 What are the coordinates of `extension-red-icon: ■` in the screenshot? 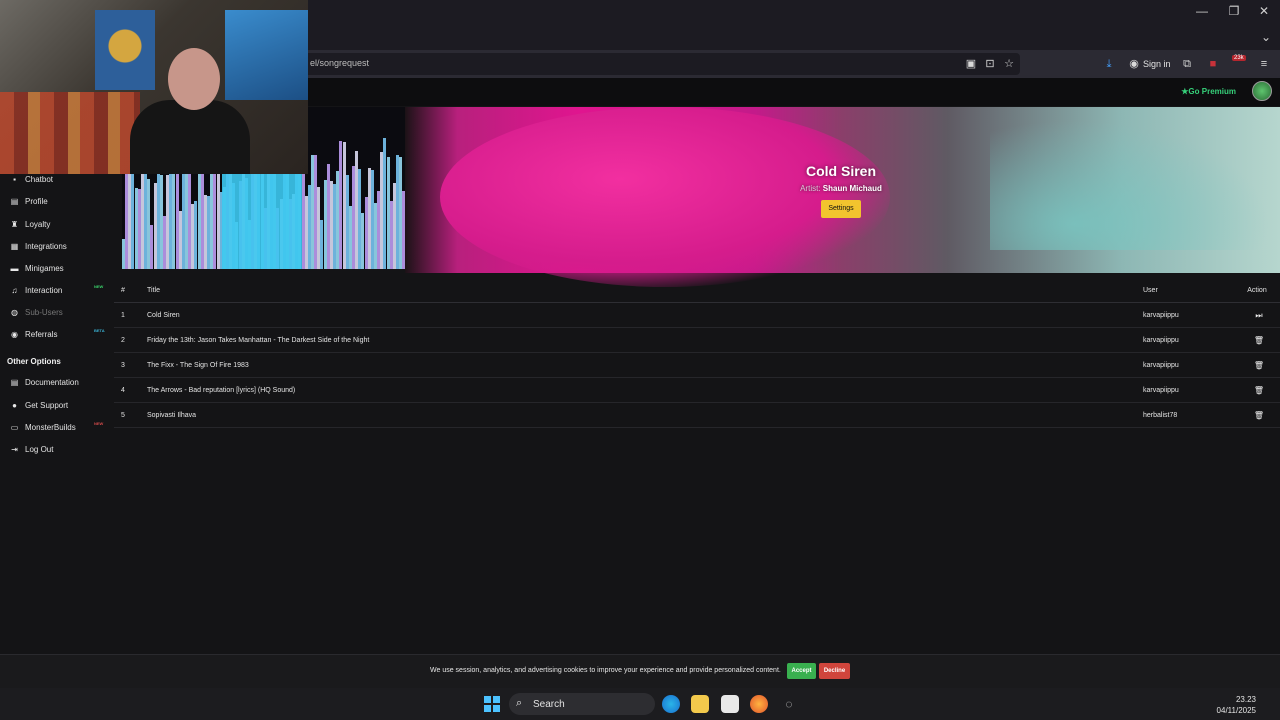 It's located at (1213, 64).